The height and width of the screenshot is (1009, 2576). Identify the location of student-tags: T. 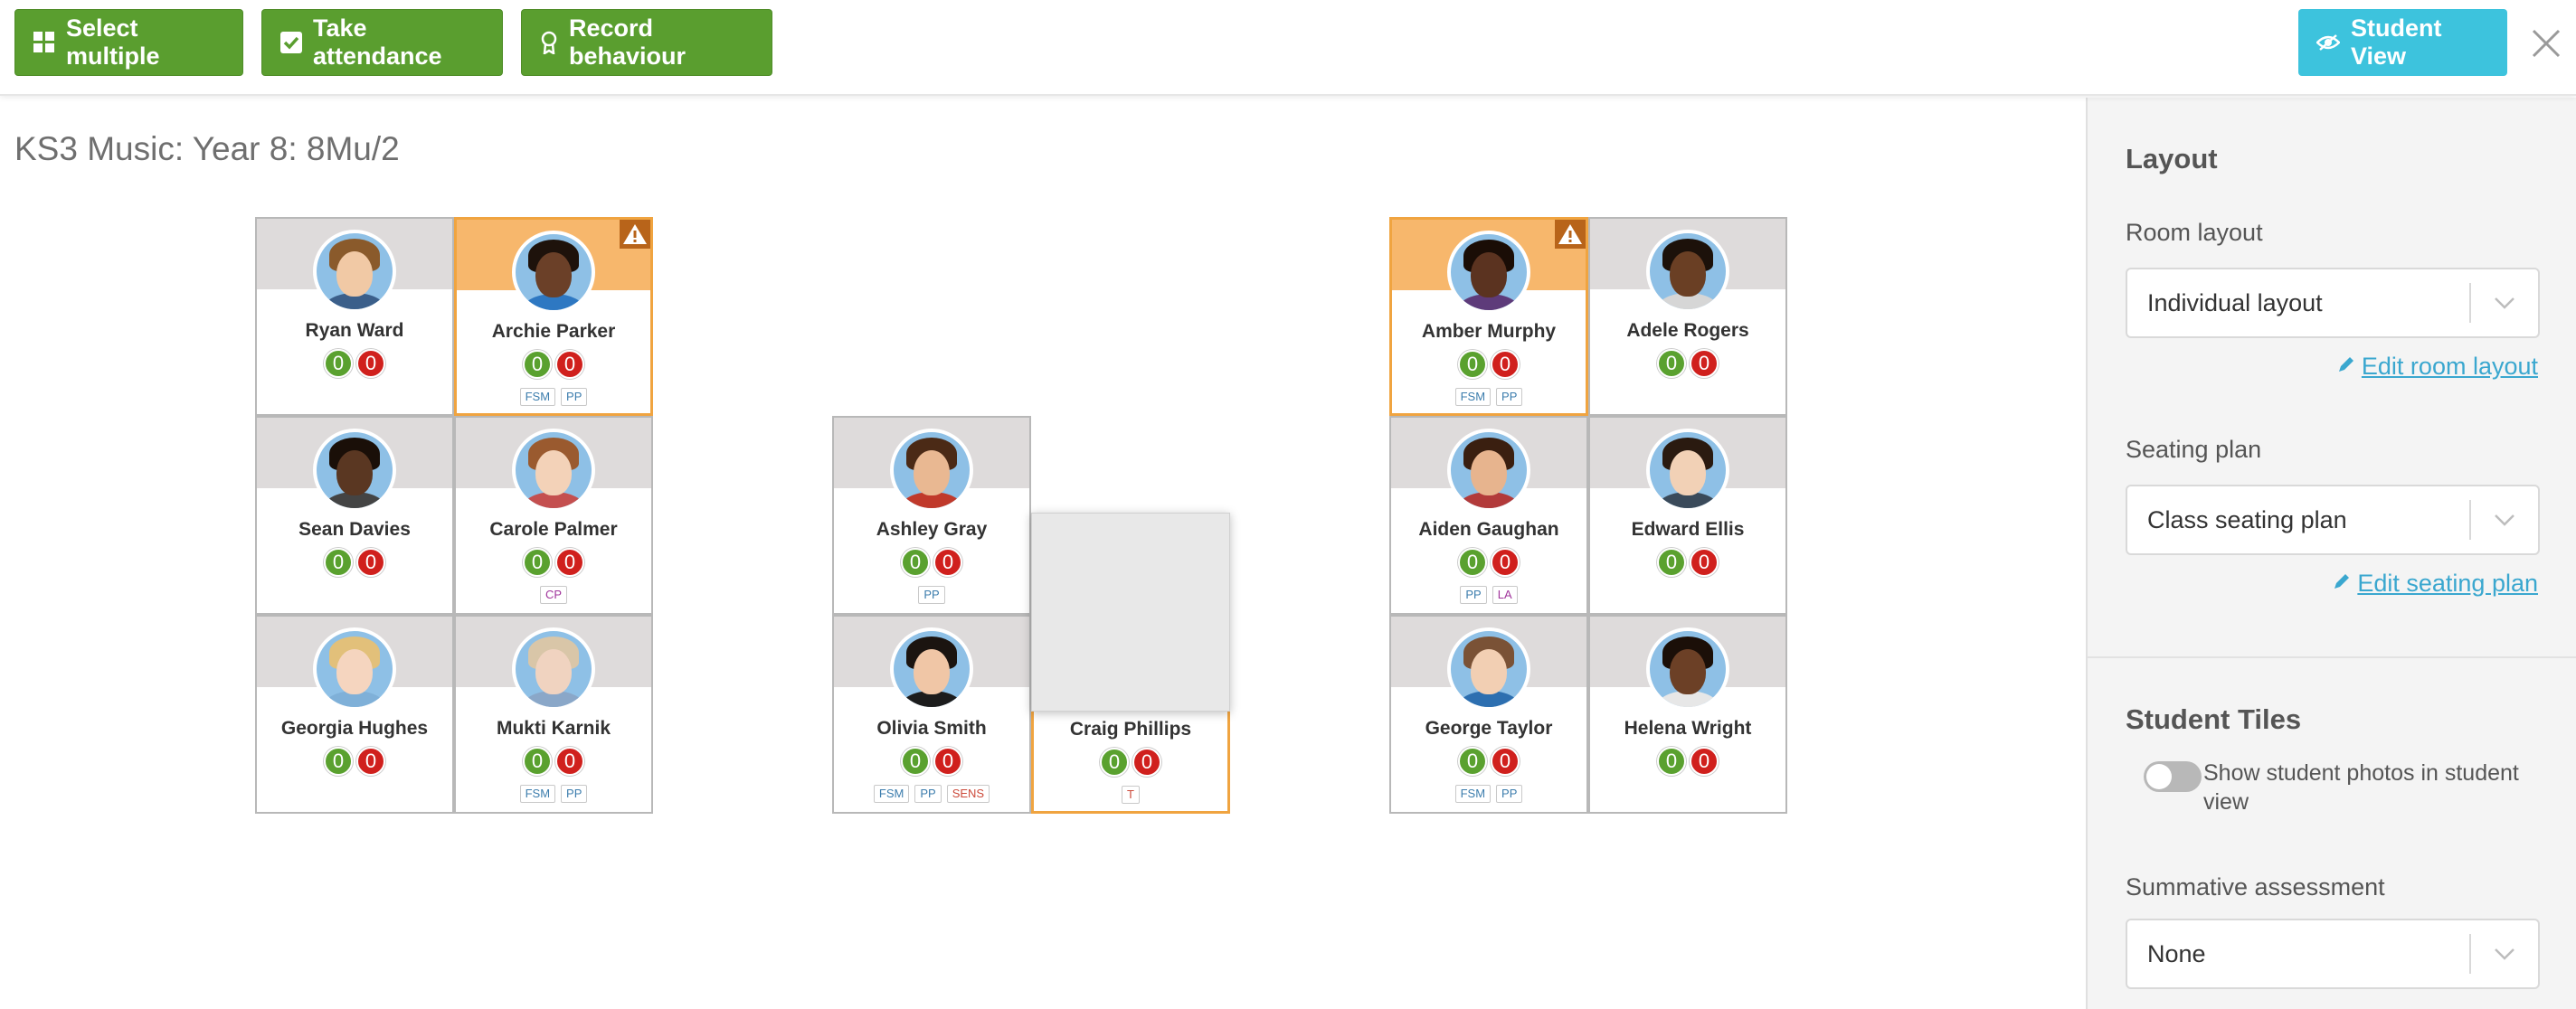
(1131, 795).